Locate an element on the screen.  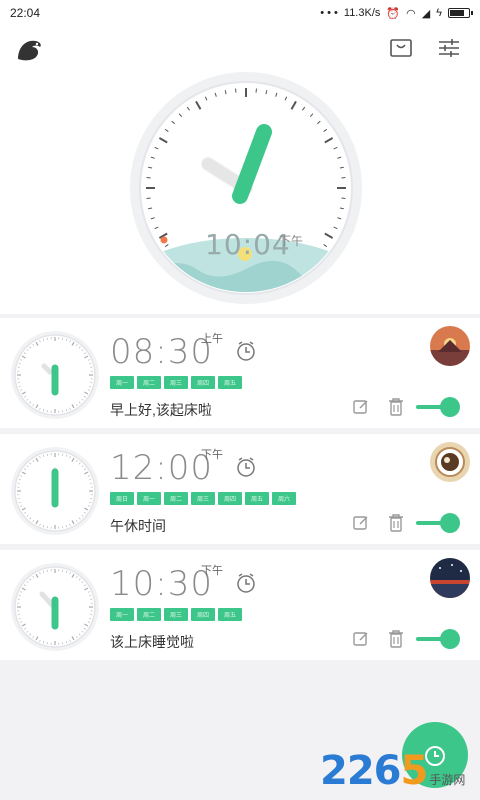
alarm-time: 12:00 is located at coordinates (161, 468).